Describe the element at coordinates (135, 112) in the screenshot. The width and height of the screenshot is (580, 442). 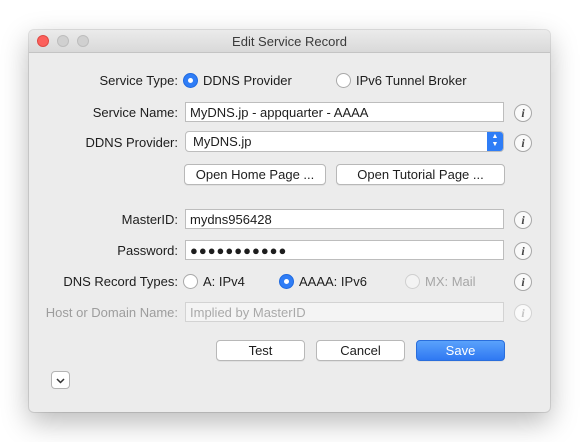
I see `service-name-label: Service Name:` at that location.